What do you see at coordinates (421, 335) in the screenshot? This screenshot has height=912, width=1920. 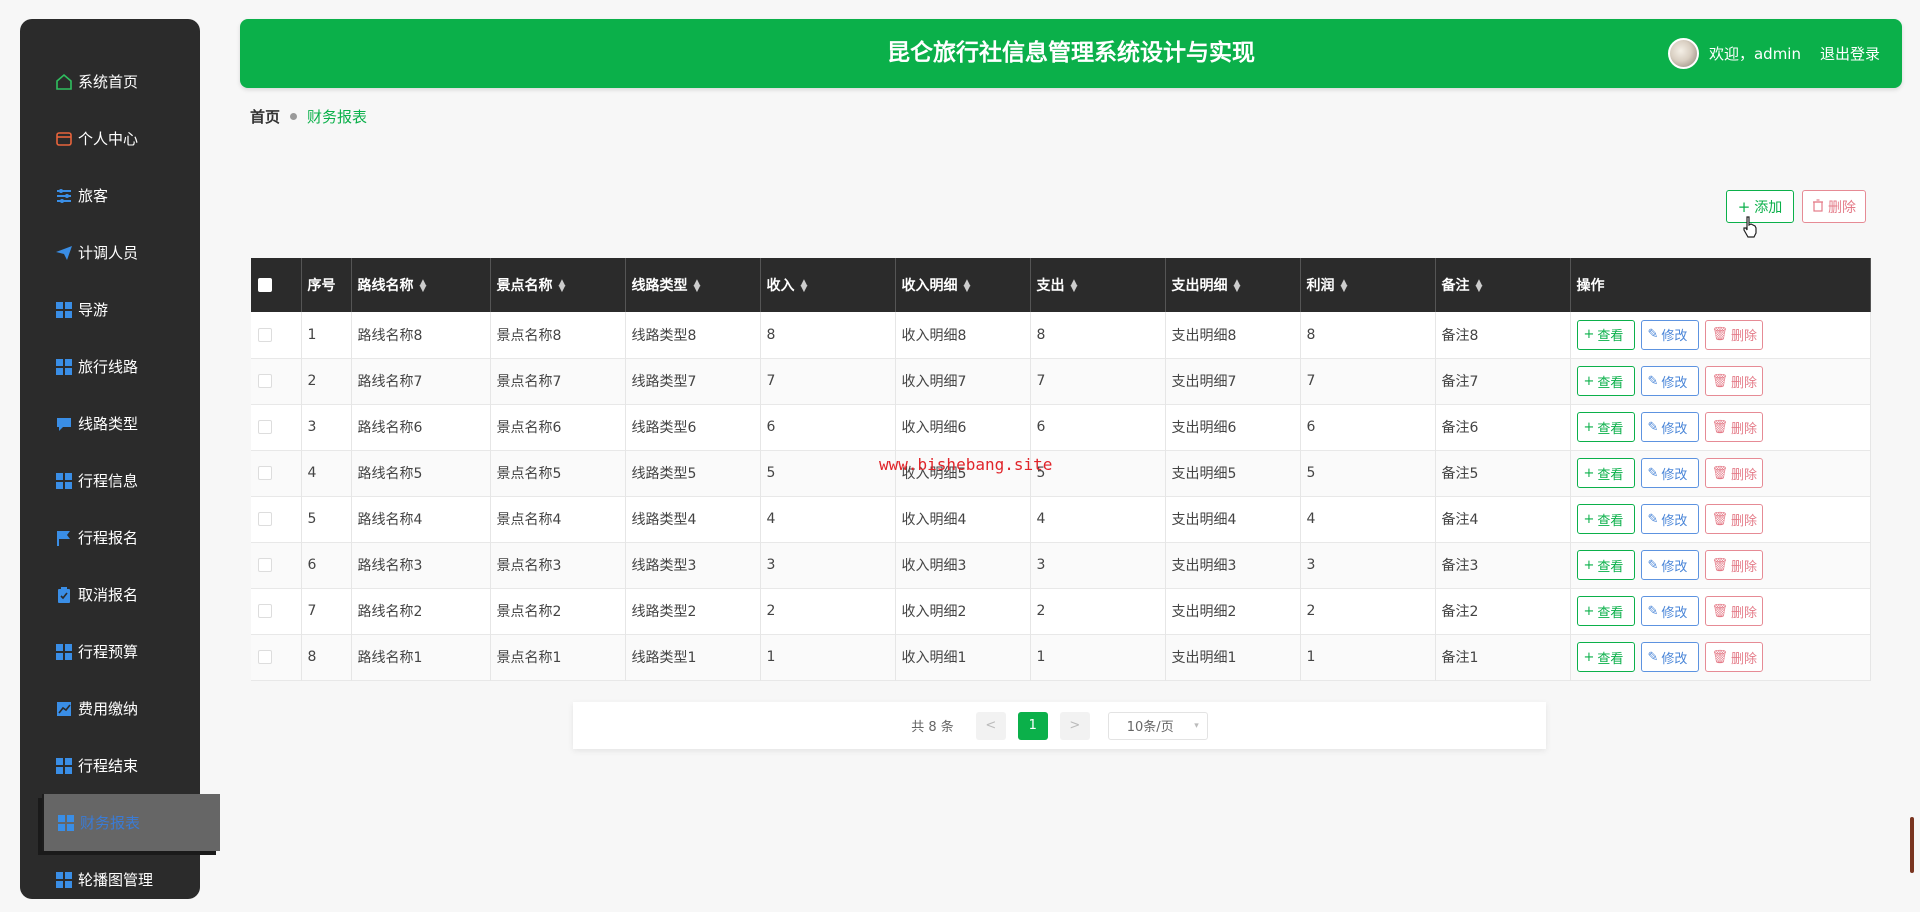 I see `table-cell: 路线名称8` at bounding box center [421, 335].